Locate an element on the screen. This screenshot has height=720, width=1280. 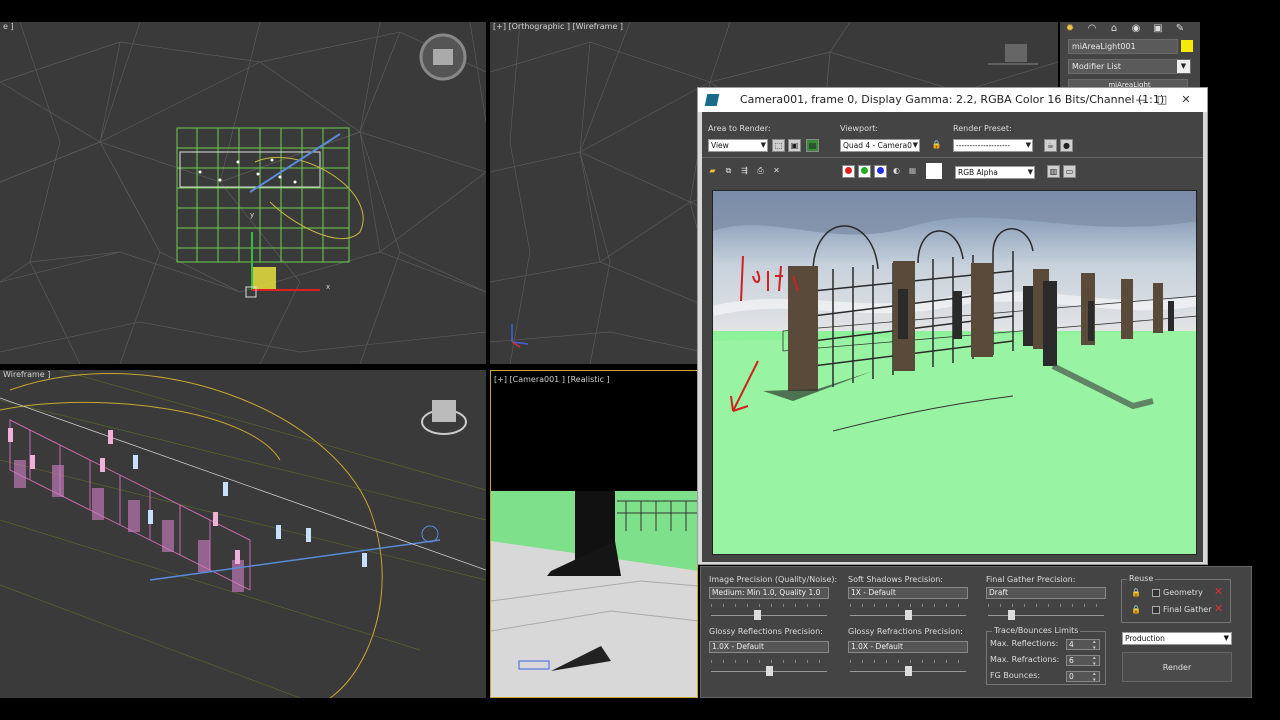
render-preset-value: -------------------- is located at coordinates (983, 145).